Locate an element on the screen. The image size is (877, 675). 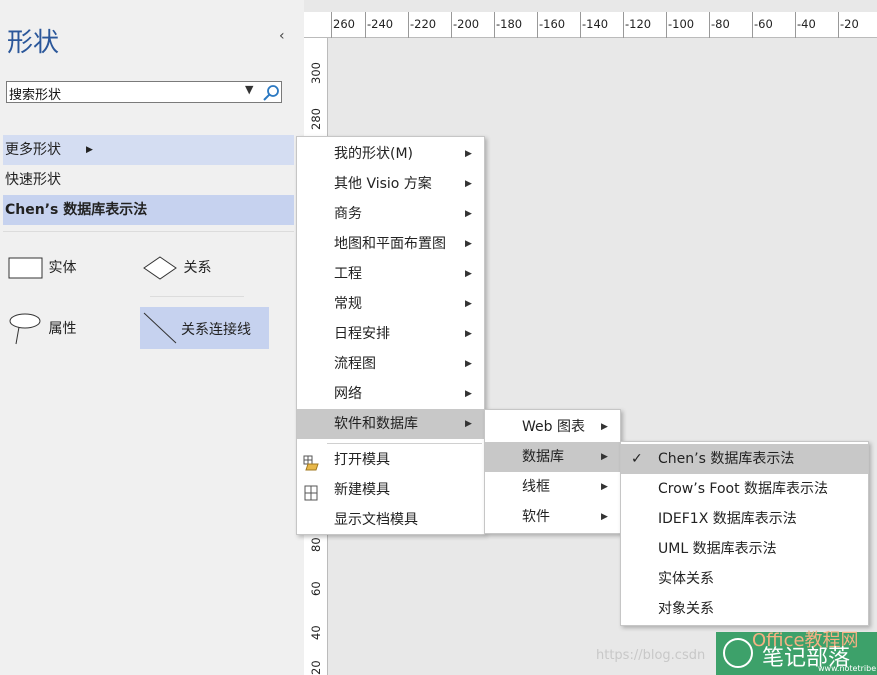
ruler-tick-label: -100 is located at coordinates (681, 24).